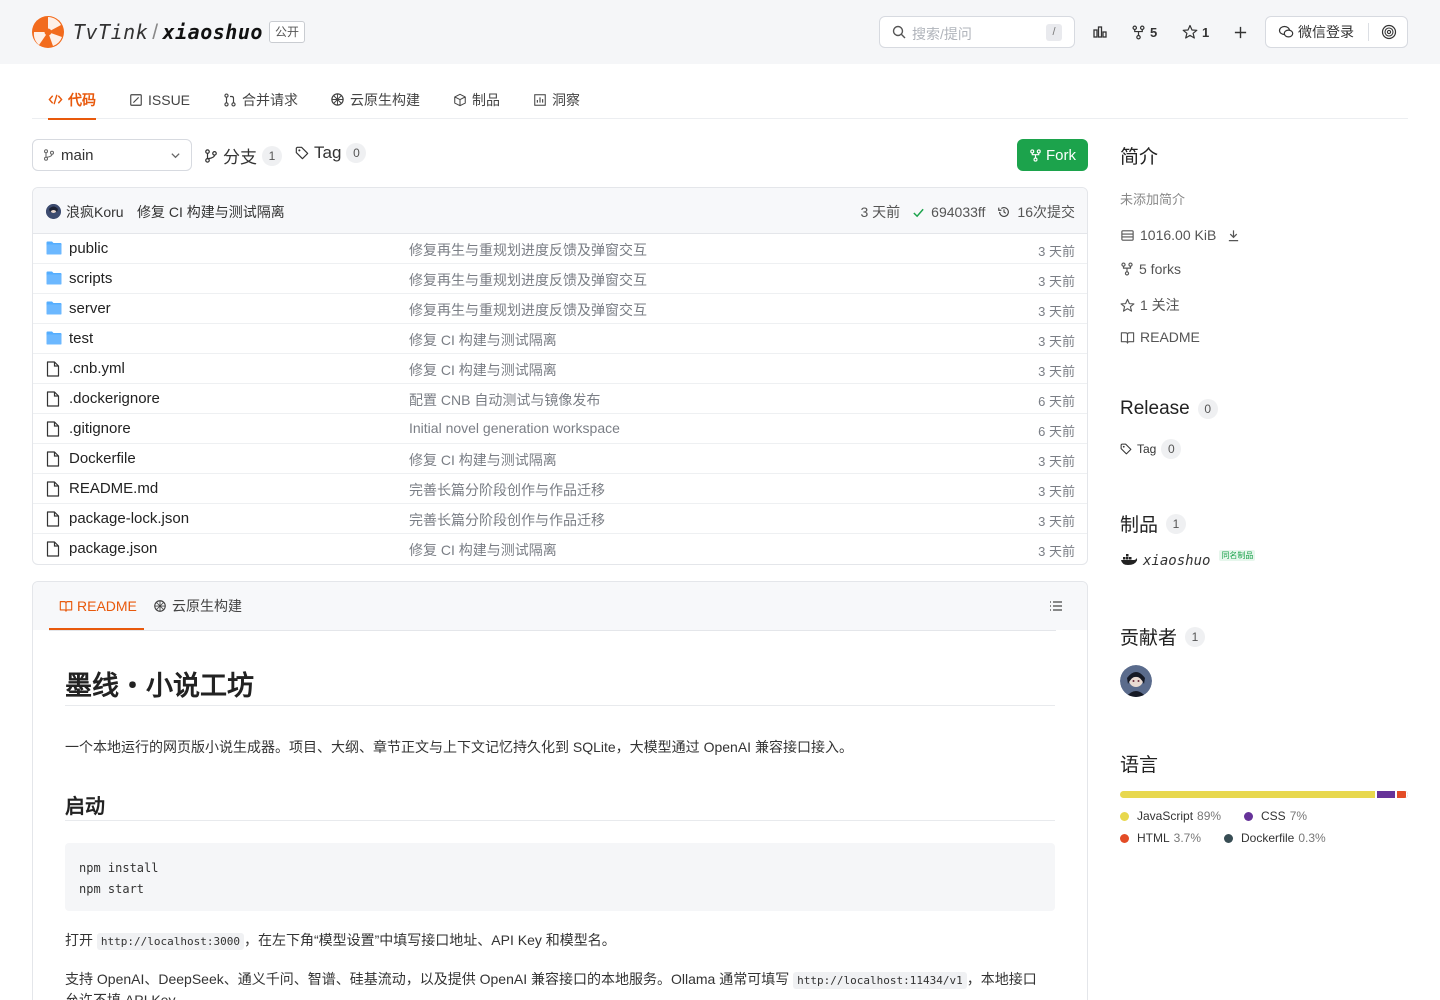  Describe the element at coordinates (1144, 32) in the screenshot. I see `header-fork-button: 5` at that location.